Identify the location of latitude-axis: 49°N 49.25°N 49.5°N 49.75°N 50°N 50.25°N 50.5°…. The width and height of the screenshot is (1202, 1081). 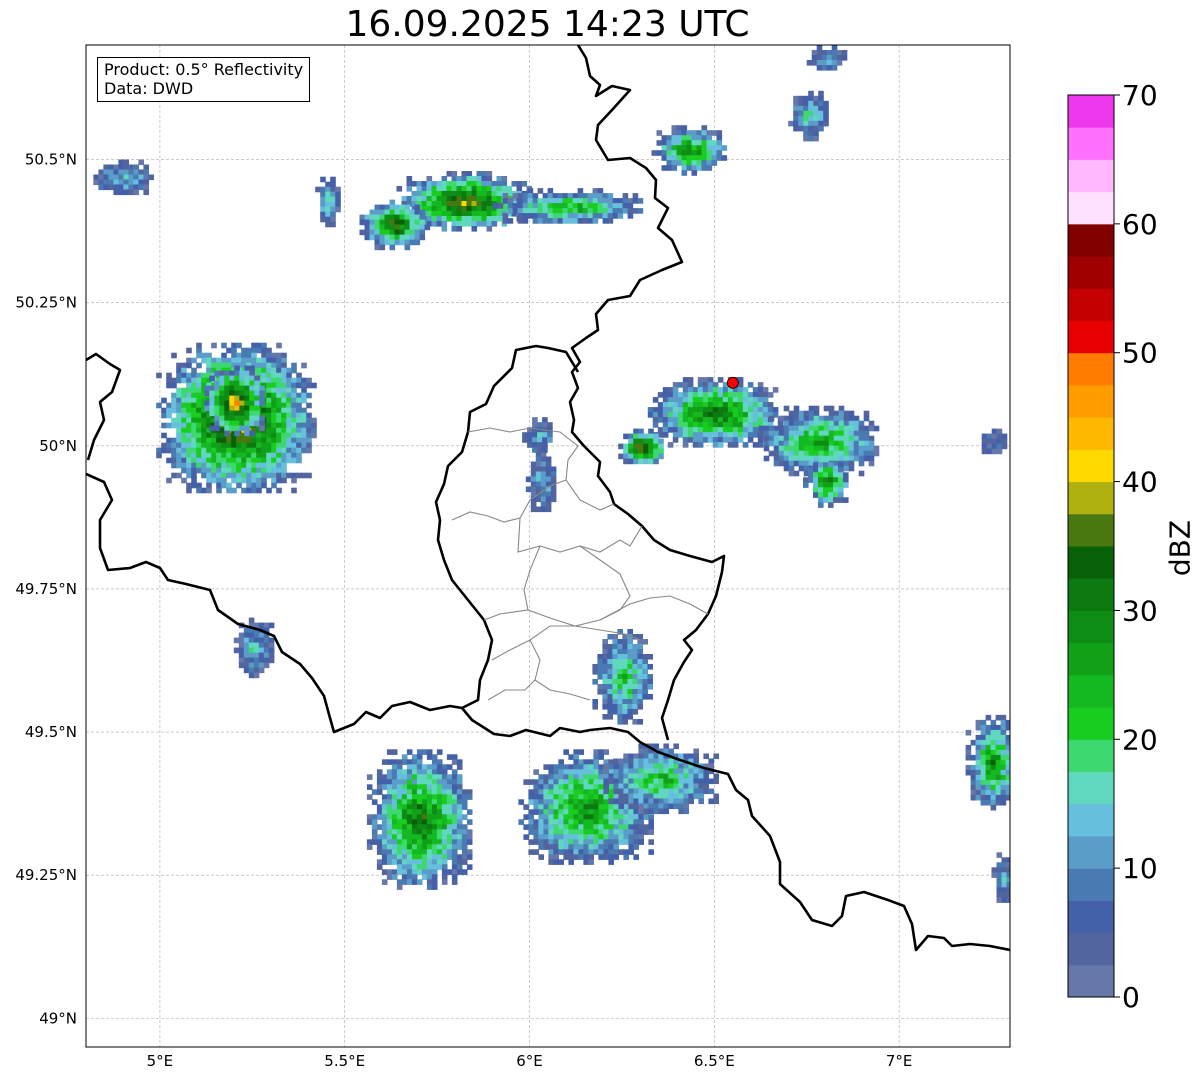
(46, 589).